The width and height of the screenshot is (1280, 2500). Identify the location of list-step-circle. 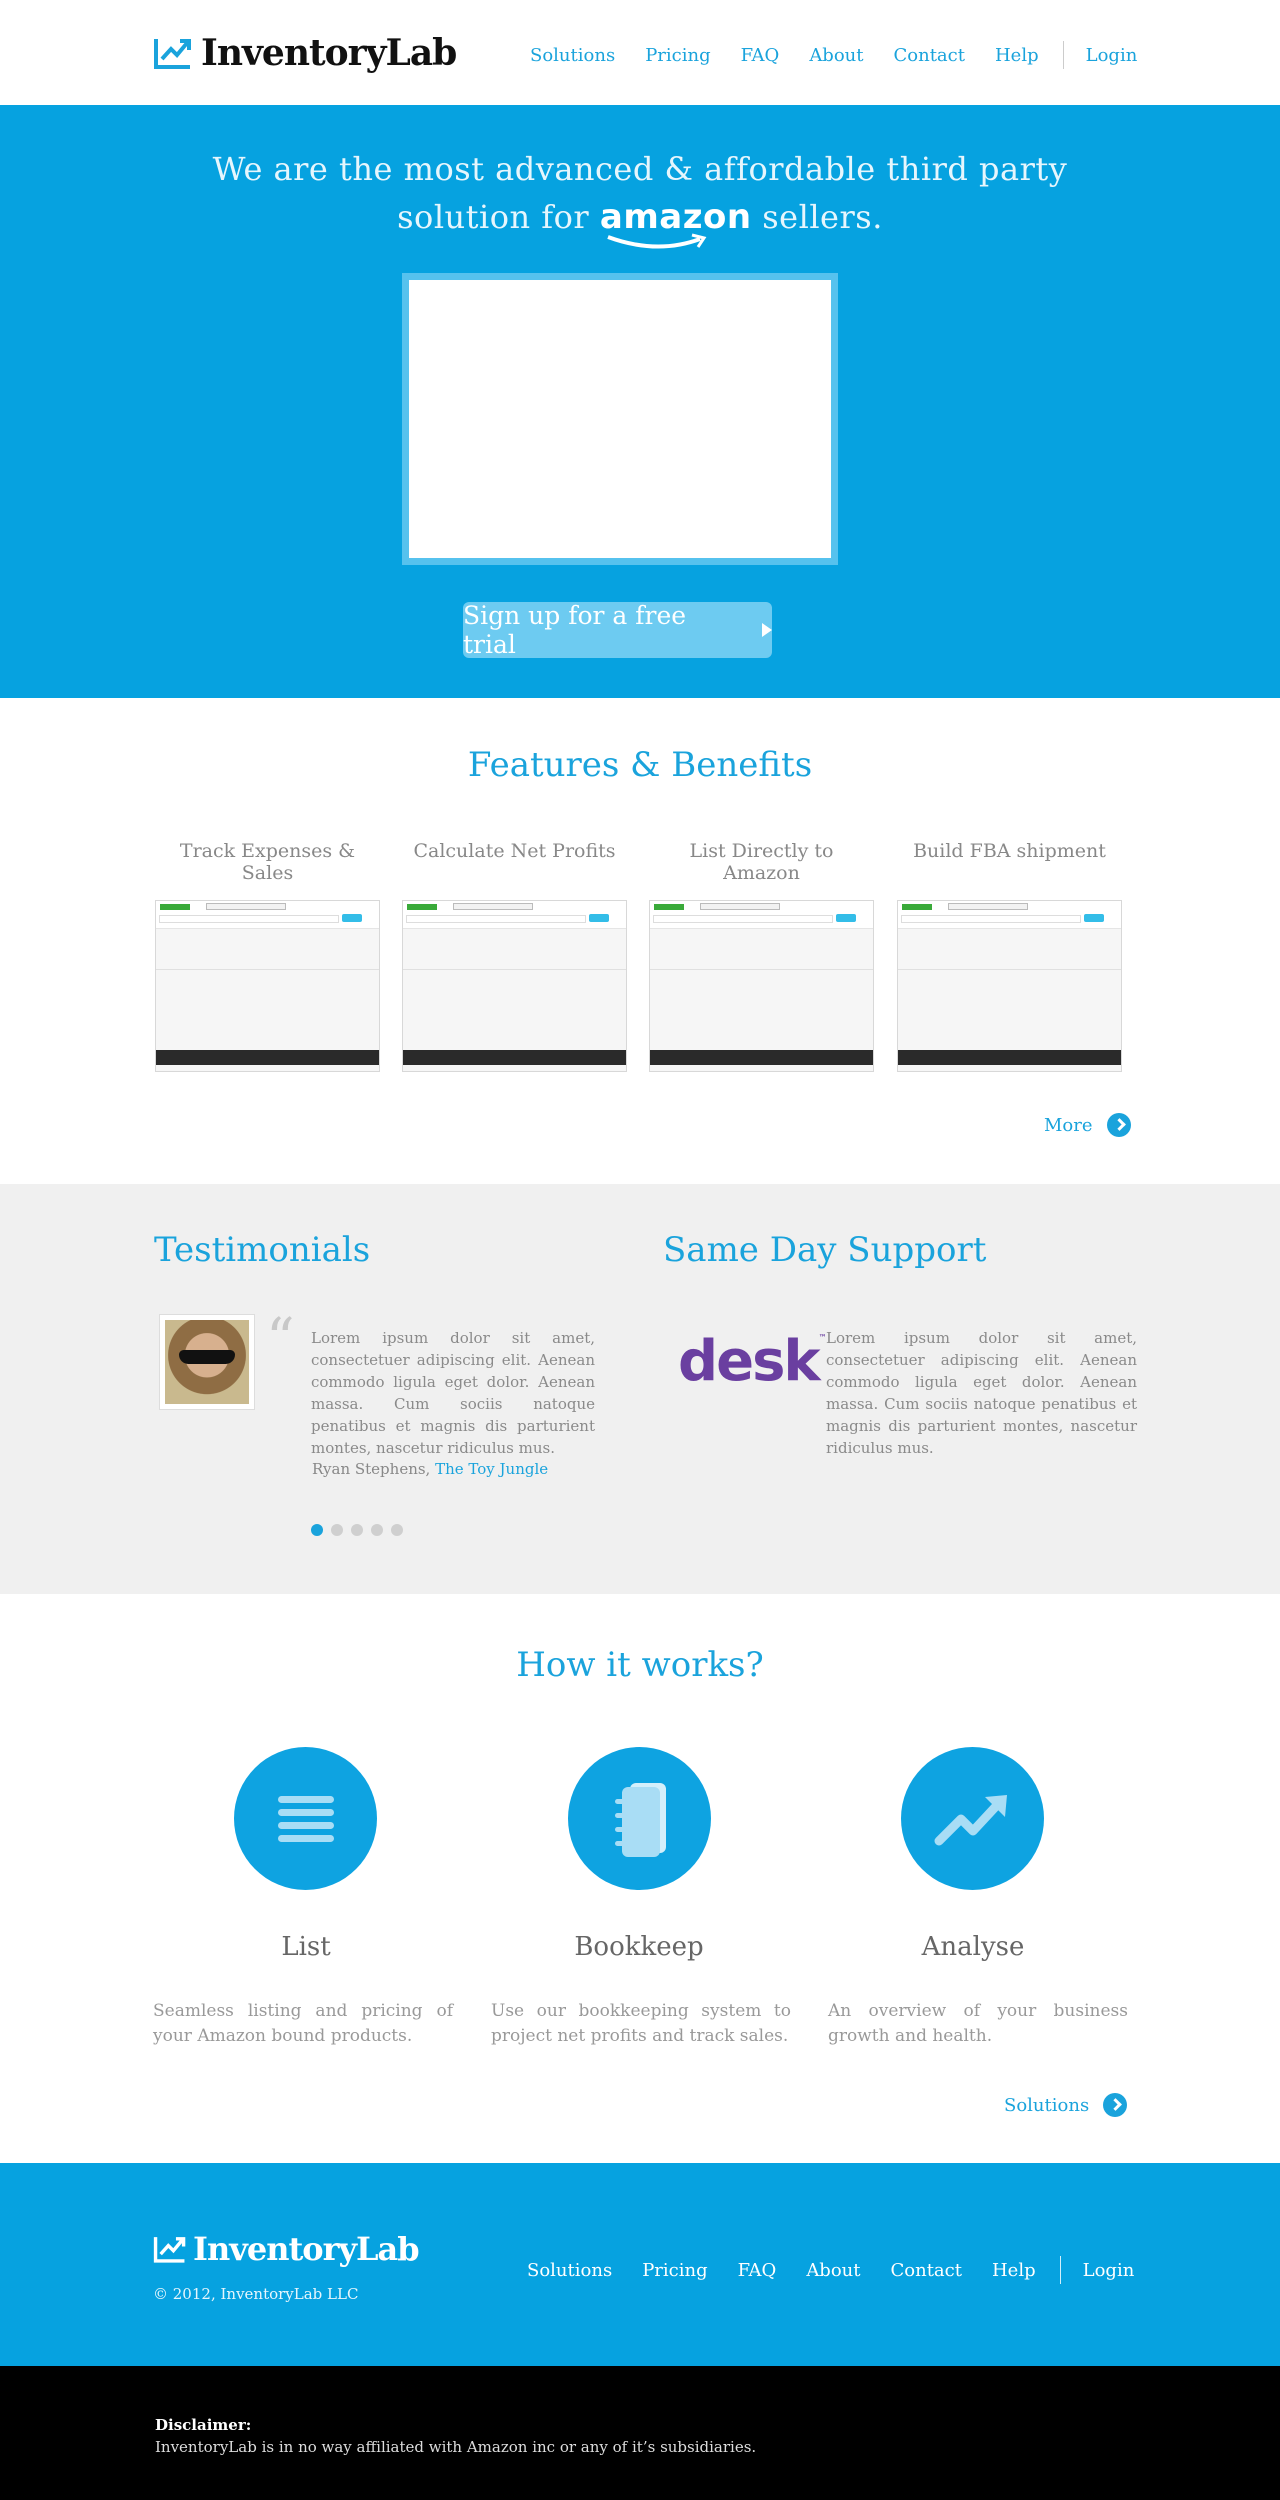
(305, 1818).